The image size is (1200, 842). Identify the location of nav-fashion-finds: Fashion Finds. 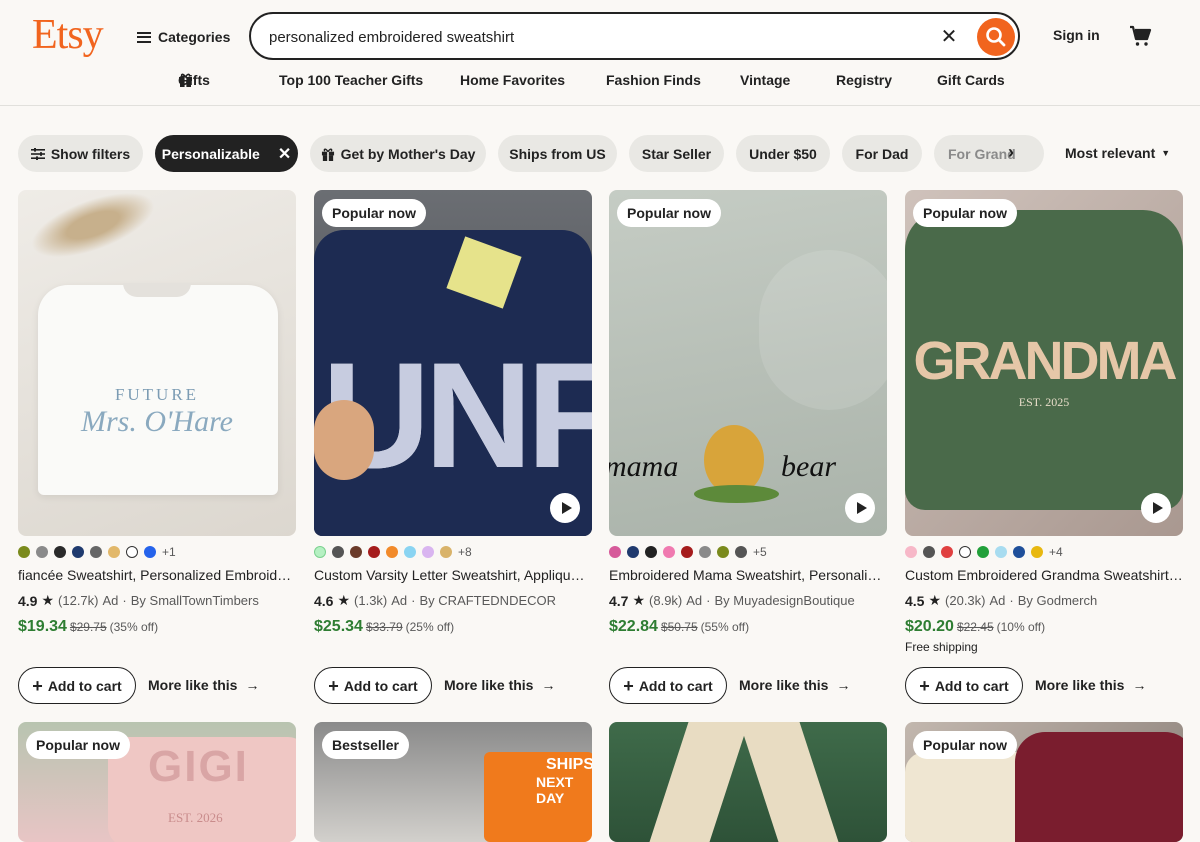
(653, 80).